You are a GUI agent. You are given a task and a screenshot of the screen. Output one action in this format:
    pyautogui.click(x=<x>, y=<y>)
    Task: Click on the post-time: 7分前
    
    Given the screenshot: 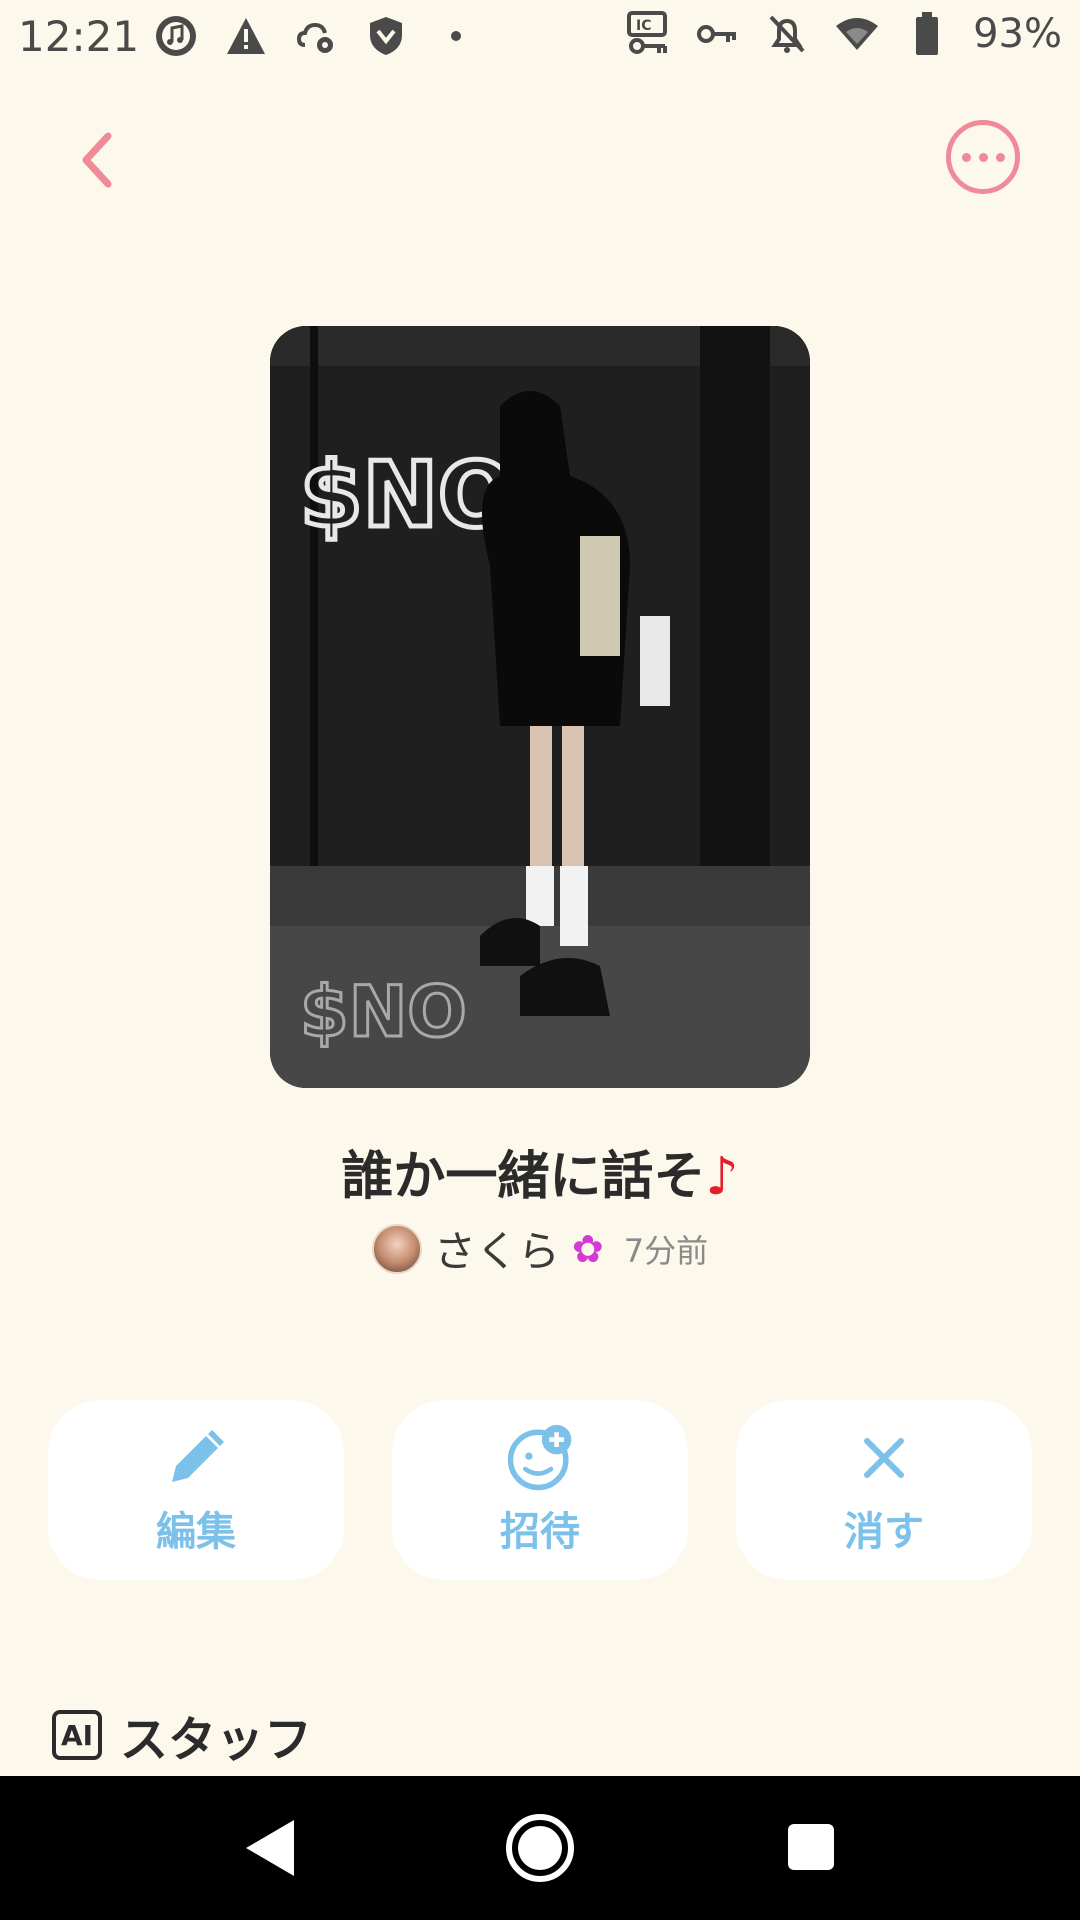 What is the action you would take?
    pyautogui.click(x=666, y=1250)
    